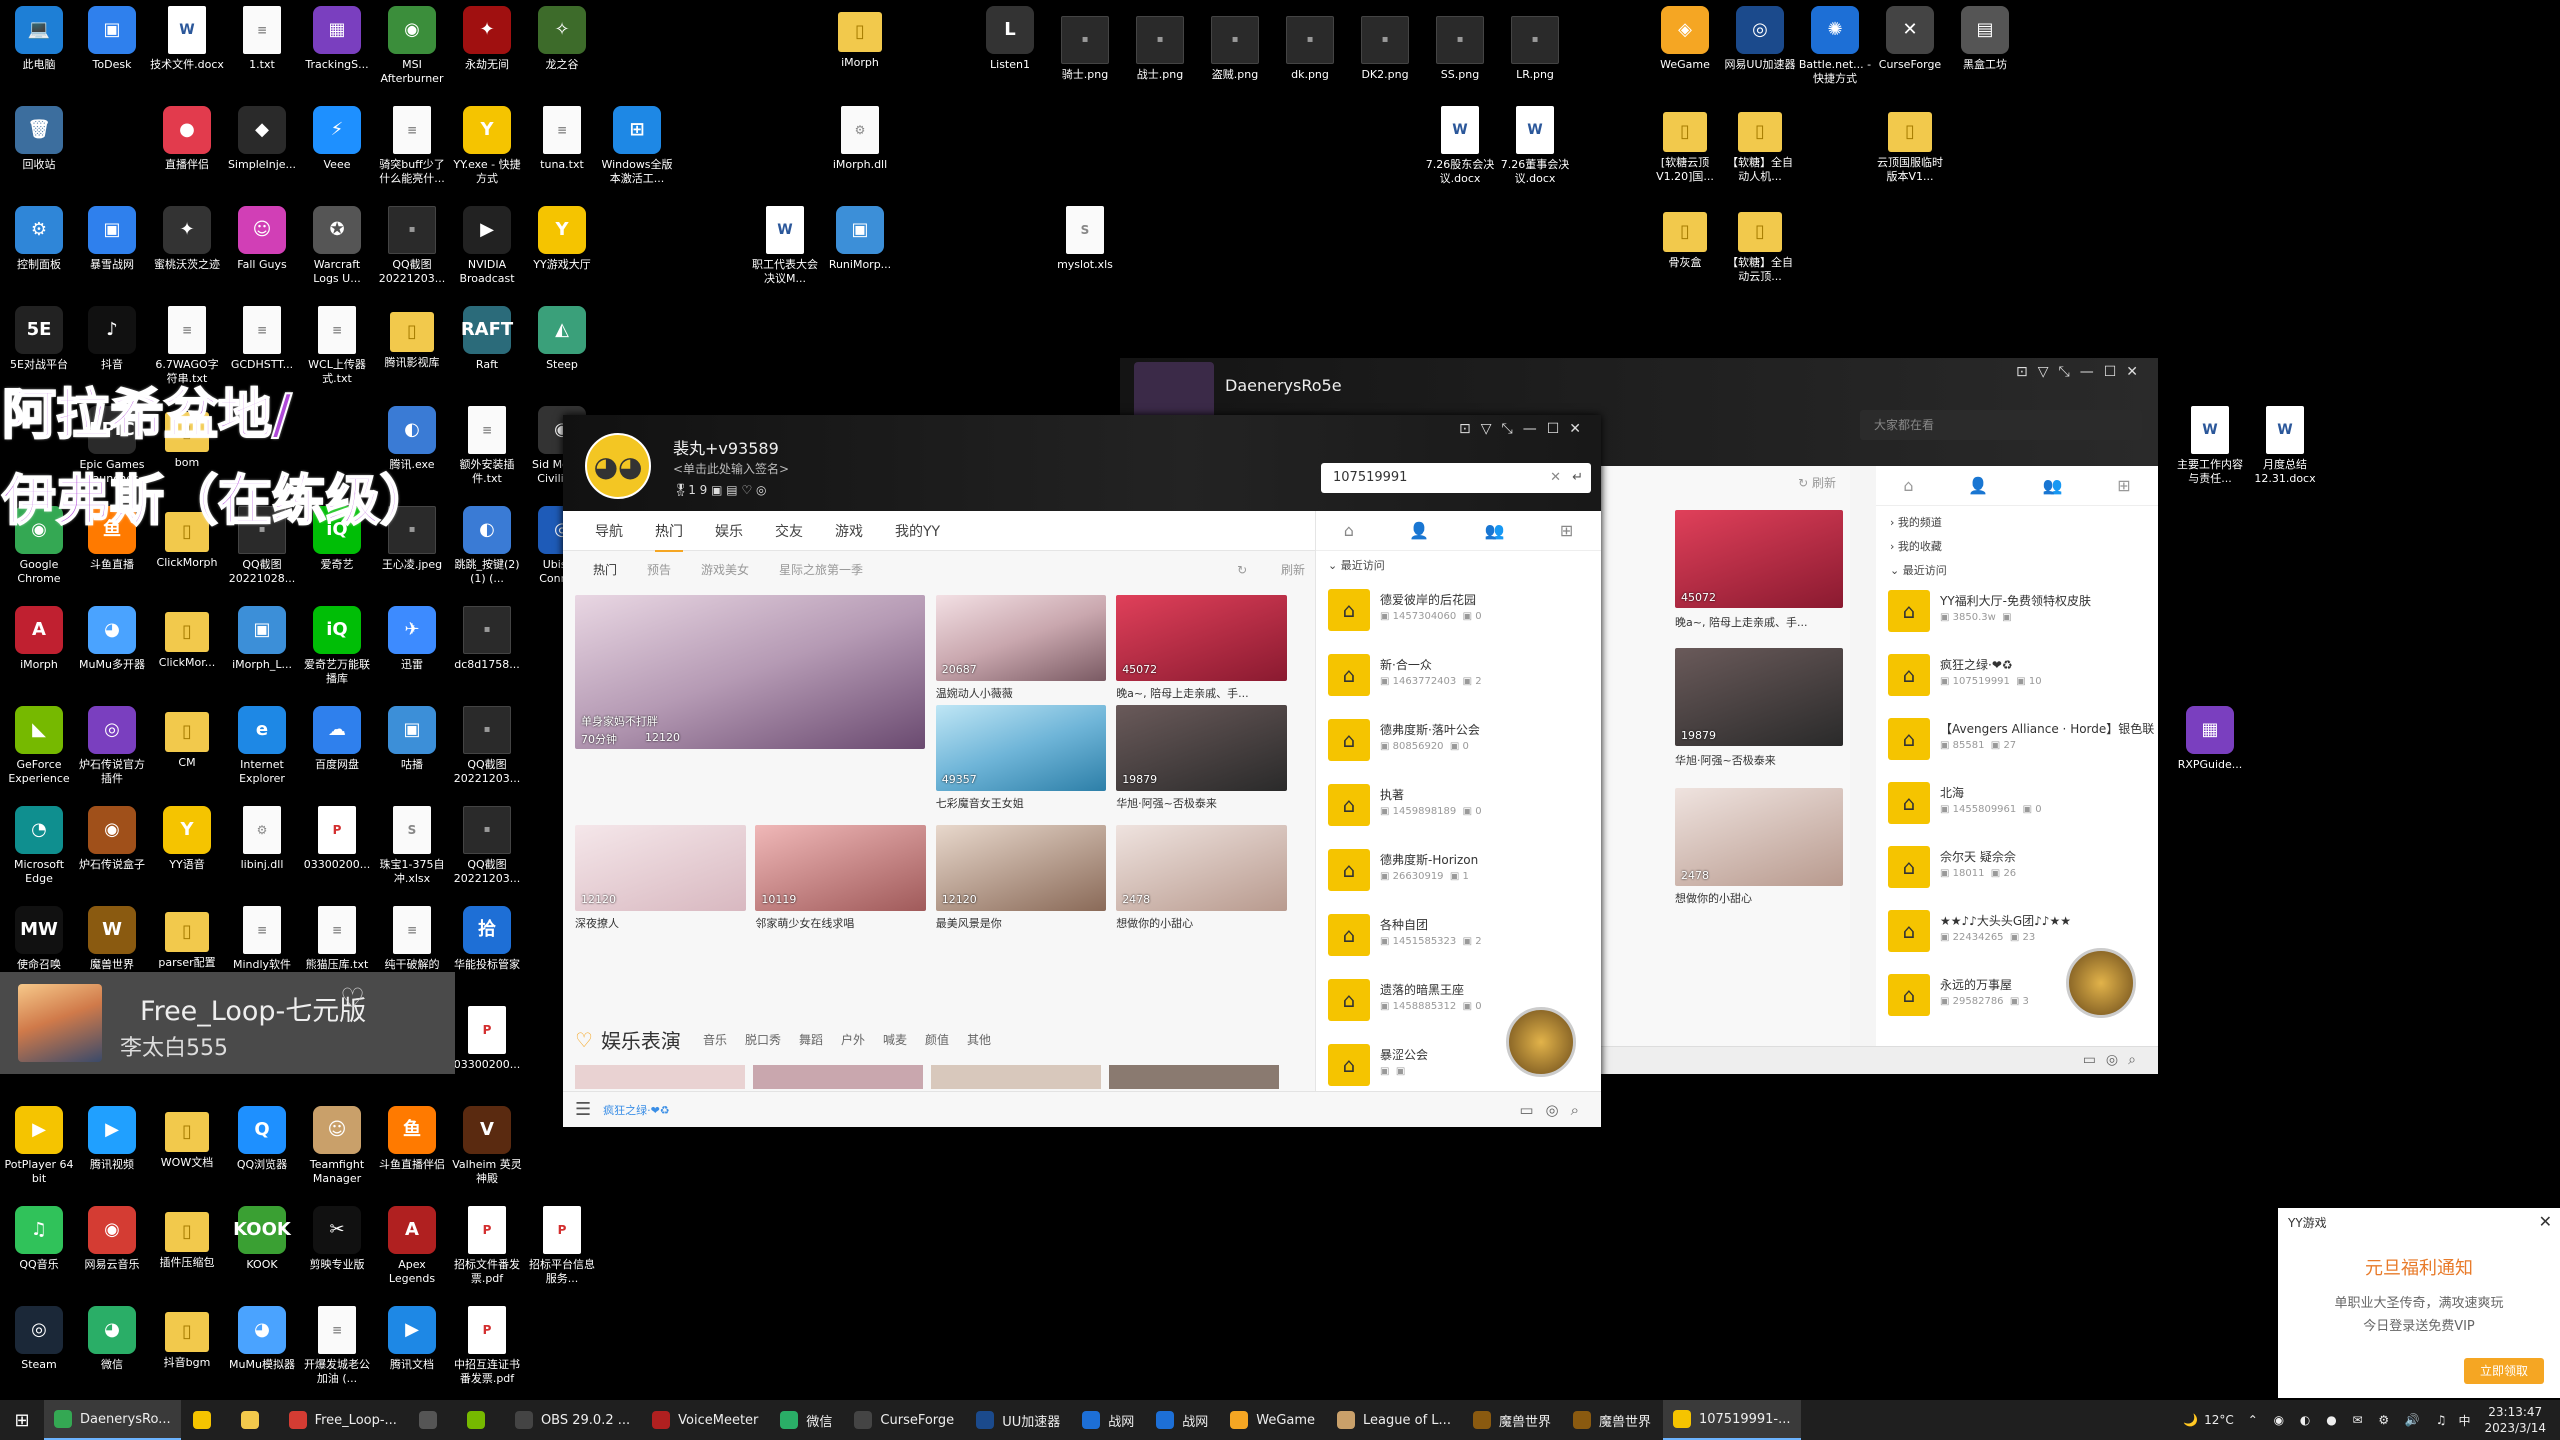 The image size is (2560, 1440). What do you see at coordinates (1235, 49) in the screenshot?
I see `desktop-icon: ▪ 盗贼.png` at bounding box center [1235, 49].